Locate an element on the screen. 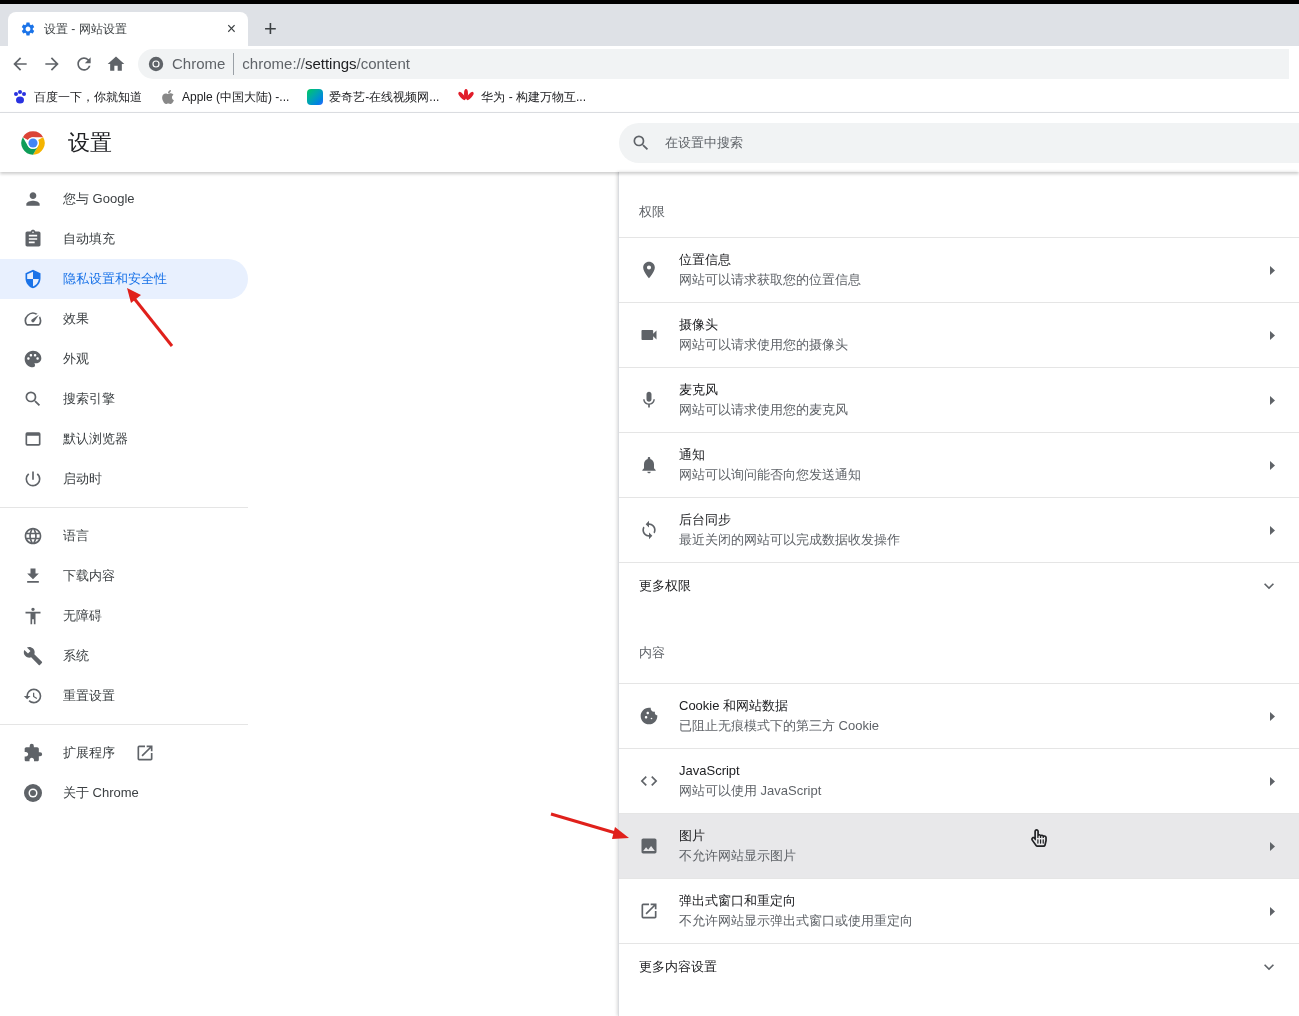 This screenshot has height=1016, width=1299. reload-icon is located at coordinates (84, 64).